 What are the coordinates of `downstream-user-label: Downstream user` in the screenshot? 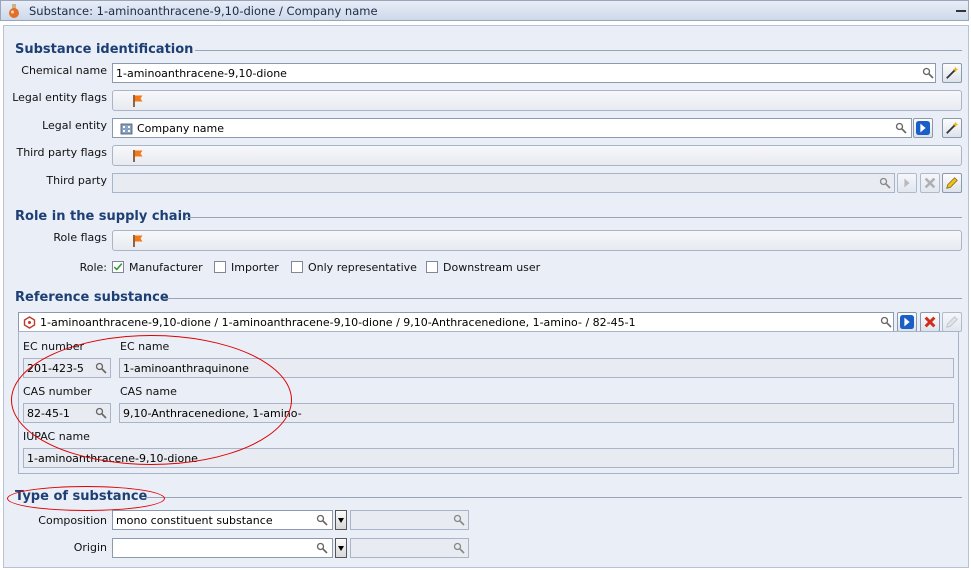 It's located at (492, 267).